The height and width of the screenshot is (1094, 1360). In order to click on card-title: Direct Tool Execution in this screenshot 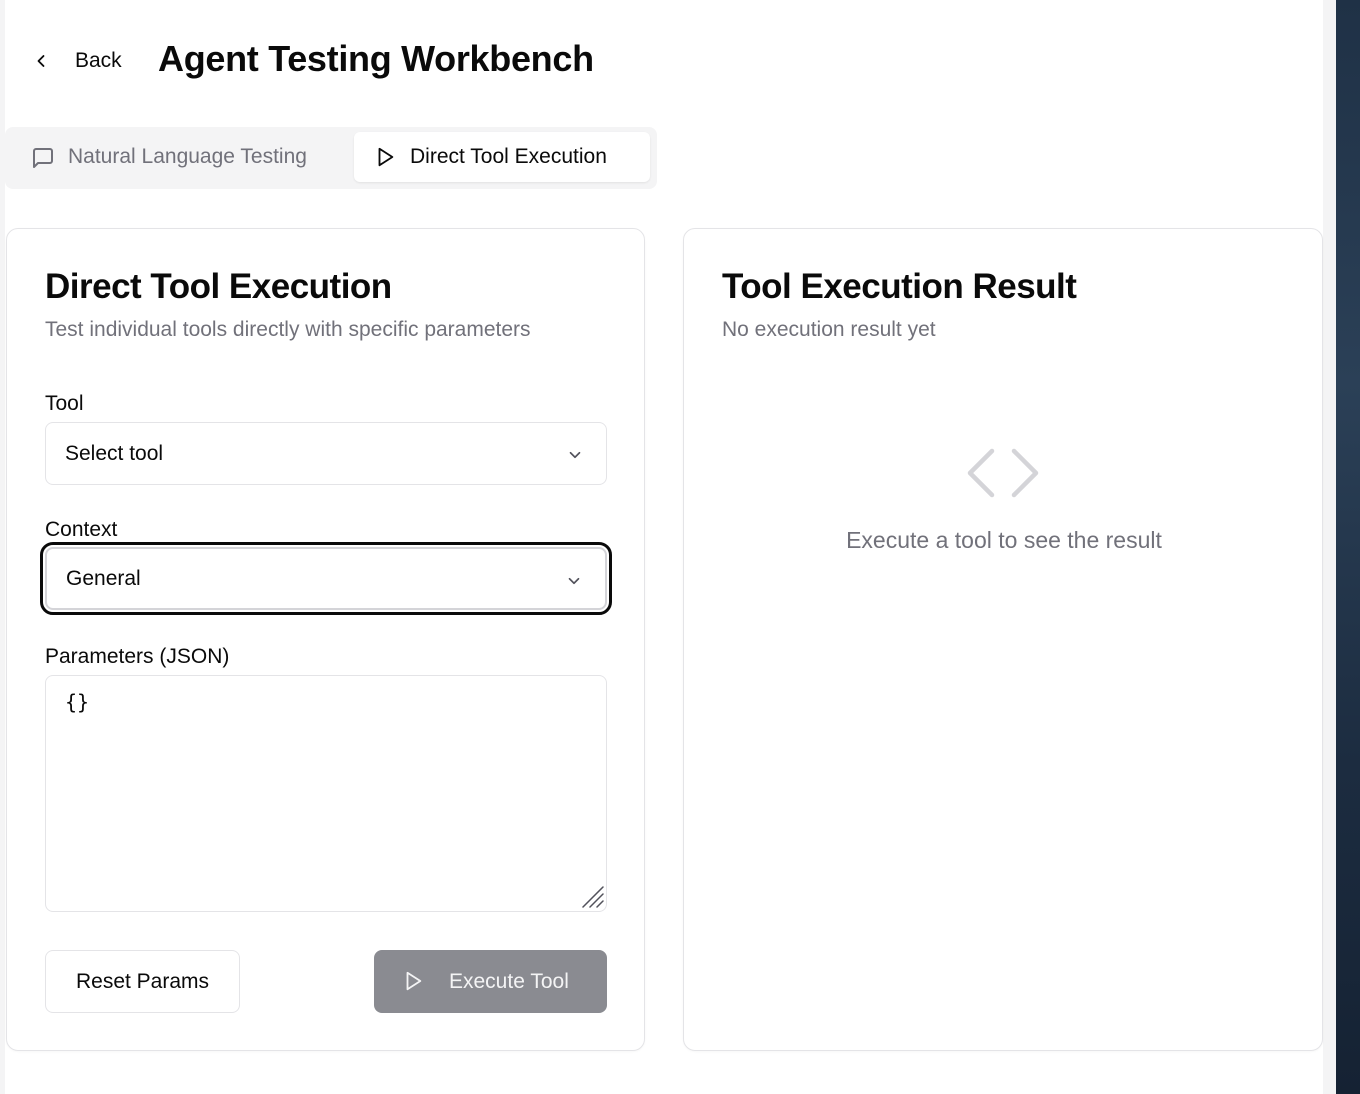, I will do `click(218, 286)`.